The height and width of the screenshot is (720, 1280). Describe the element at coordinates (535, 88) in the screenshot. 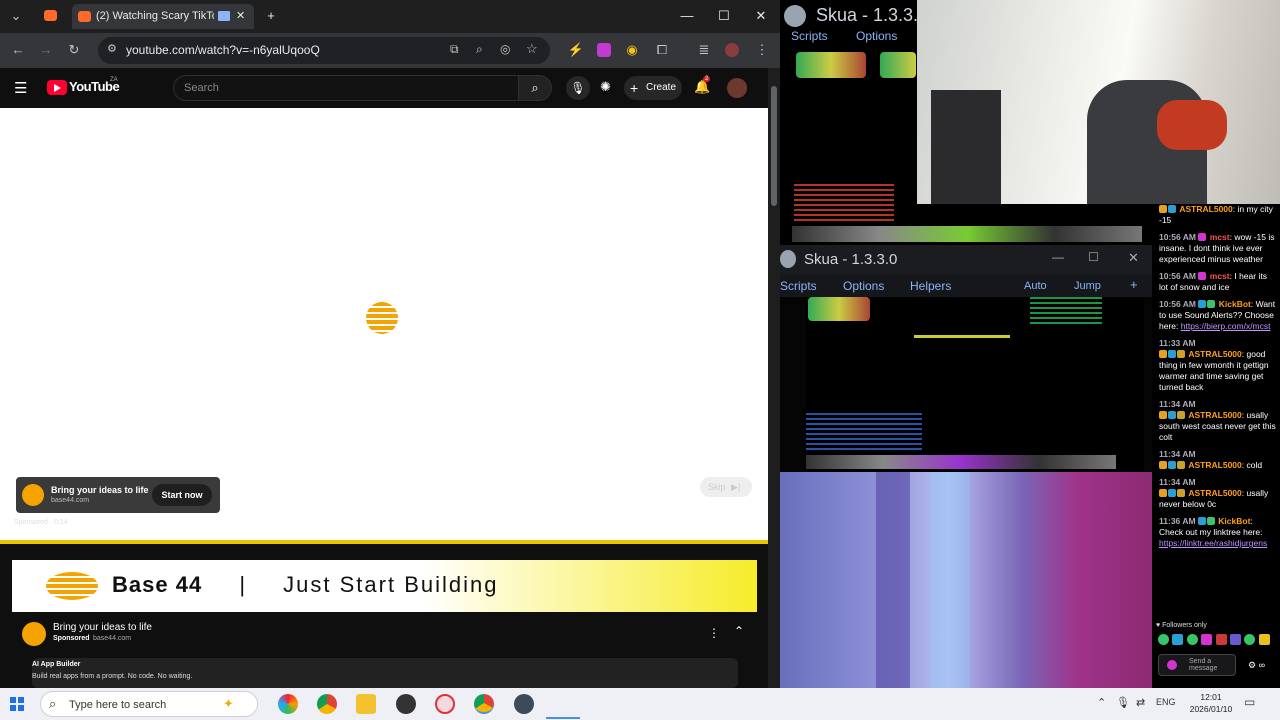

I see `search-icon: ⌕` at that location.